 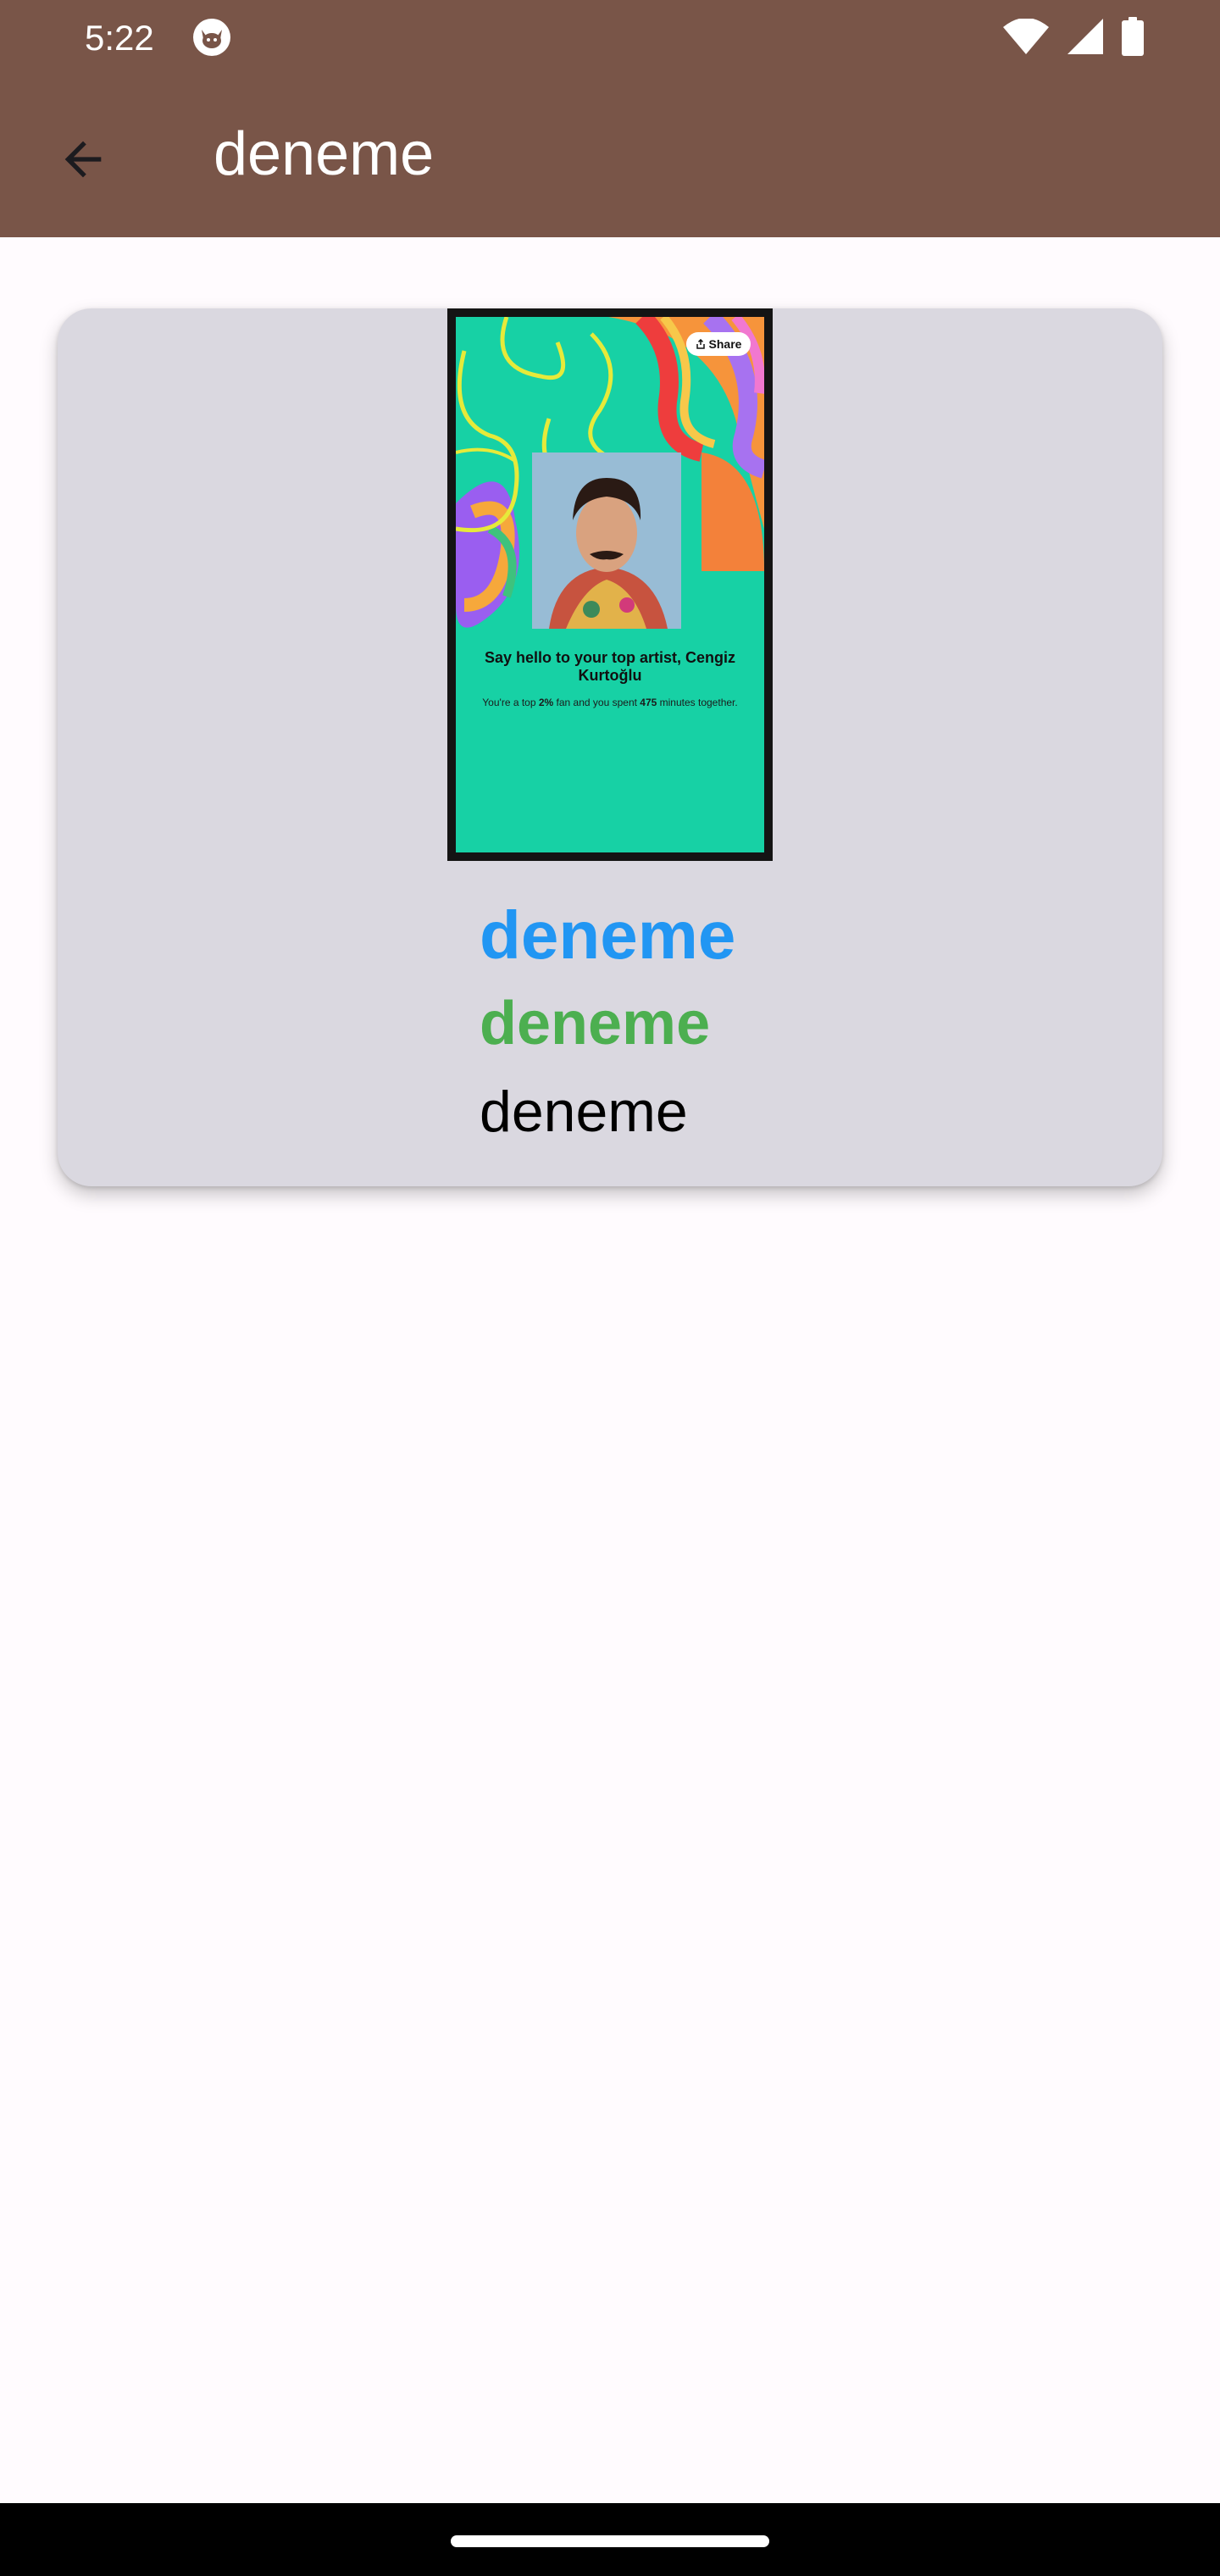 What do you see at coordinates (324, 154) in the screenshot?
I see `page-title: deneme` at bounding box center [324, 154].